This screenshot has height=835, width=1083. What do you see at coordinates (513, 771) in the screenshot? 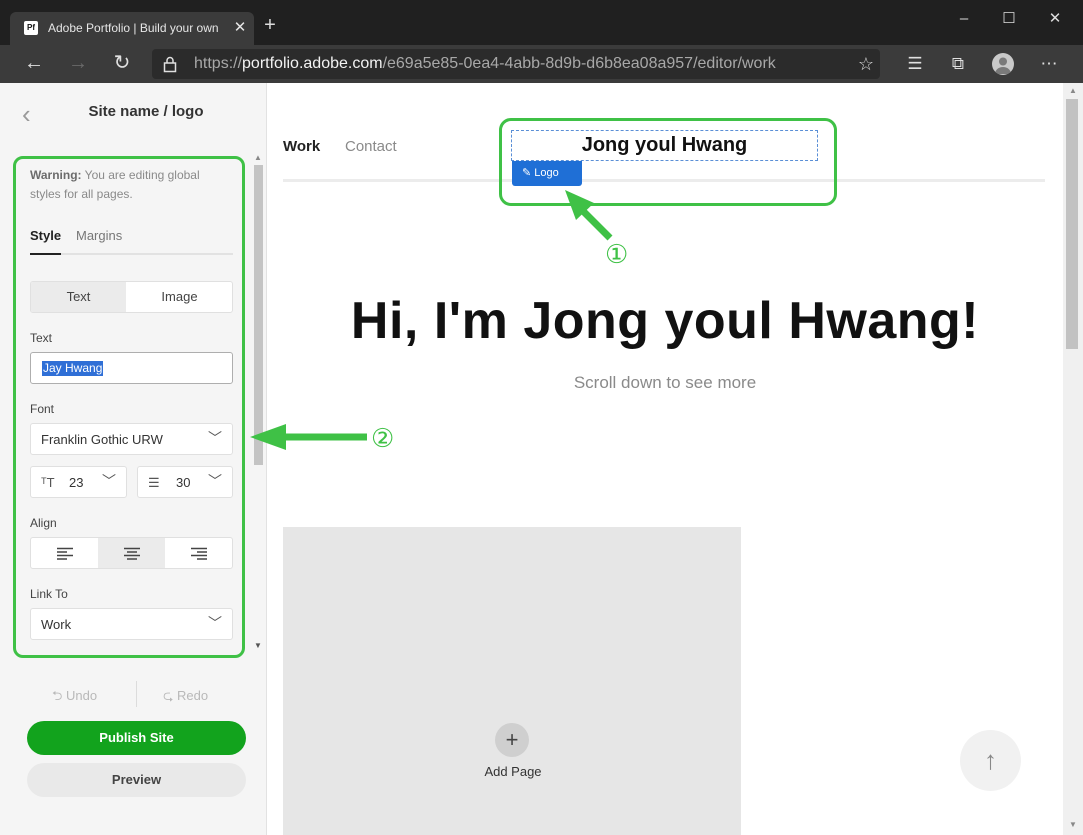
I see `add-page-label: Add Page` at bounding box center [513, 771].